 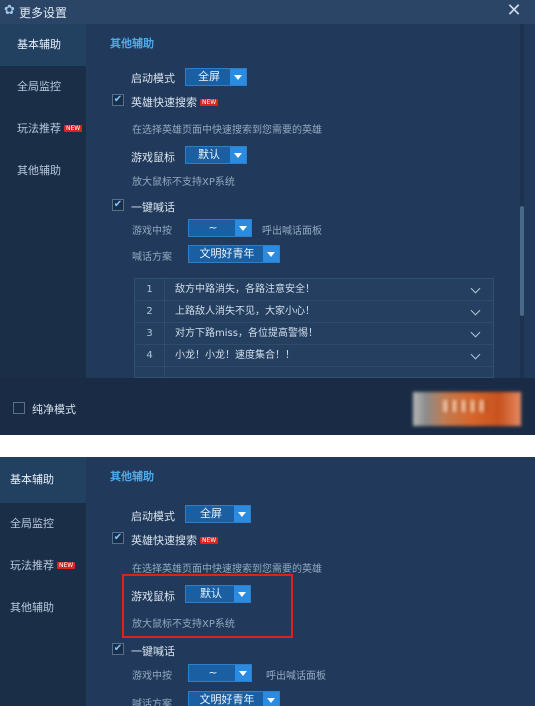 What do you see at coordinates (267, 406) in the screenshot?
I see `footer-bar: 纯净模式` at bounding box center [267, 406].